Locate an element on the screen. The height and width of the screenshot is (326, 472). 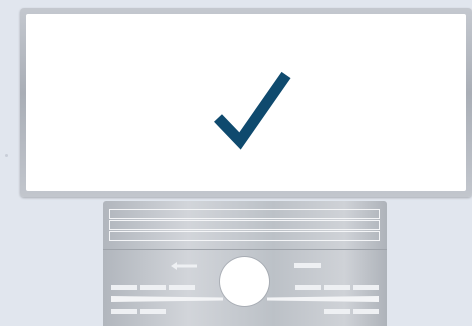
slider-right is located at coordinates (323, 299).